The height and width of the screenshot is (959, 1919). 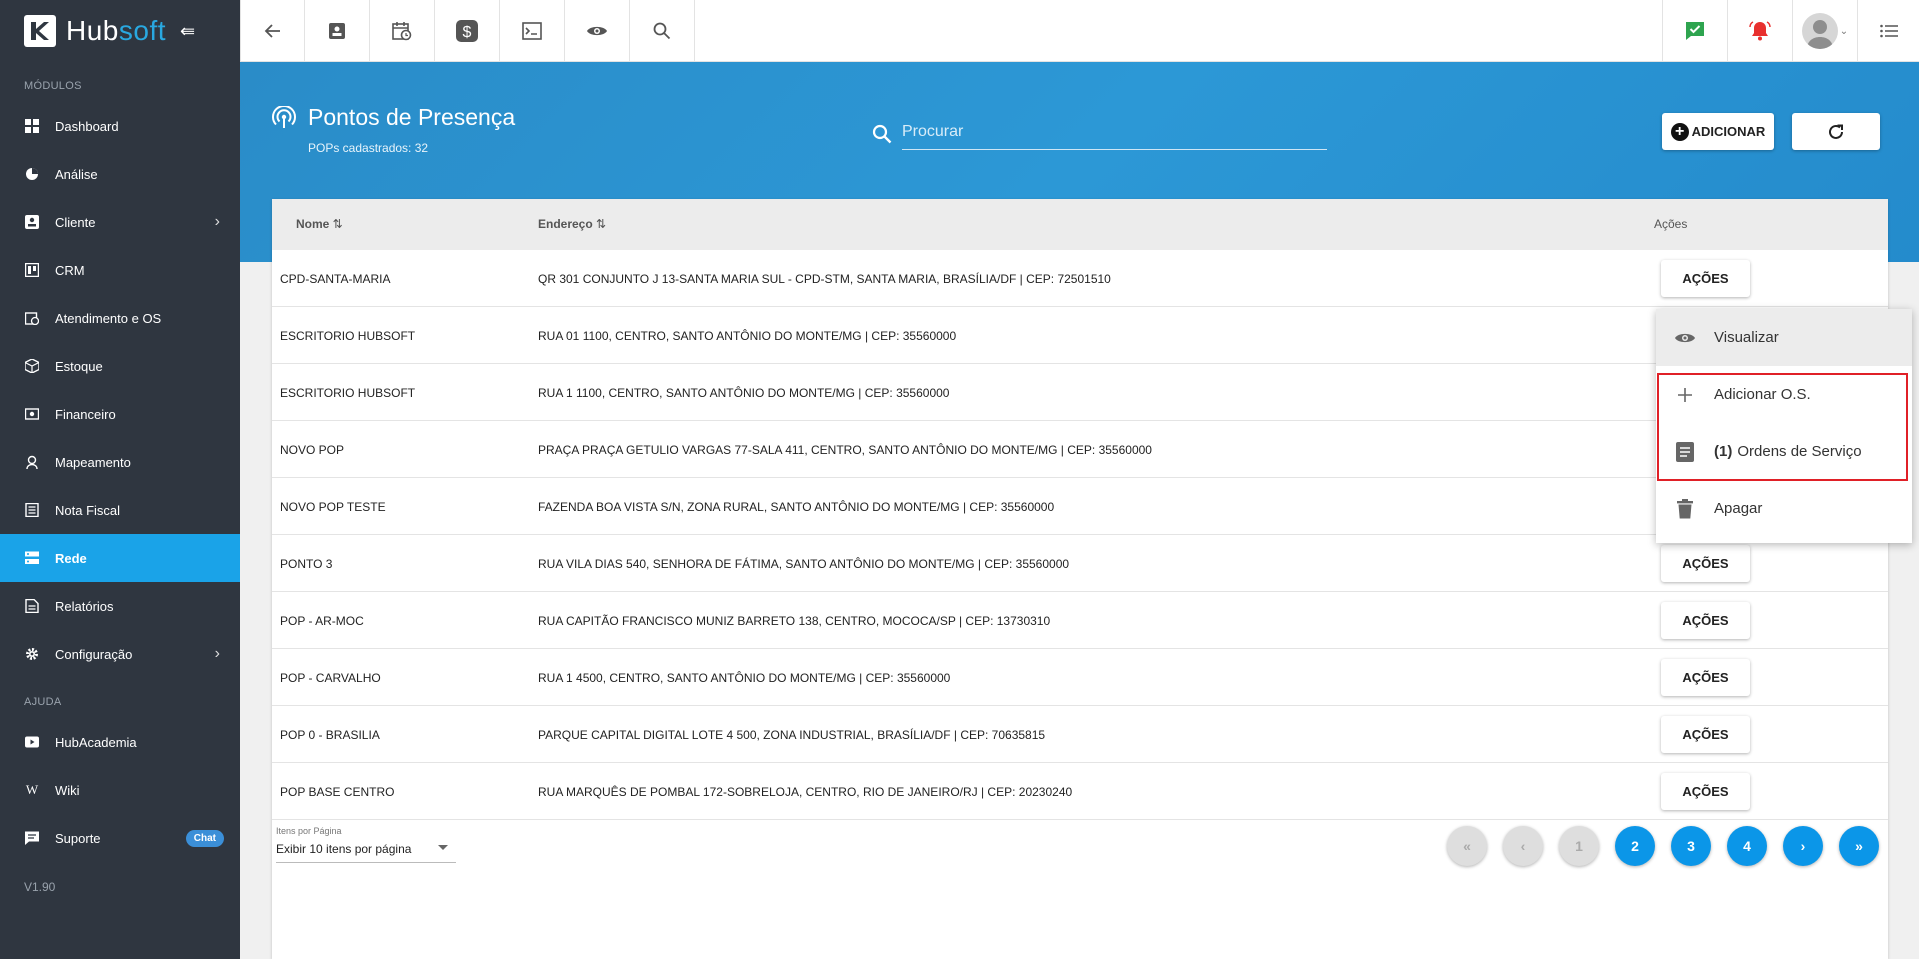 I want to click on view-button, so click(x=597, y=31).